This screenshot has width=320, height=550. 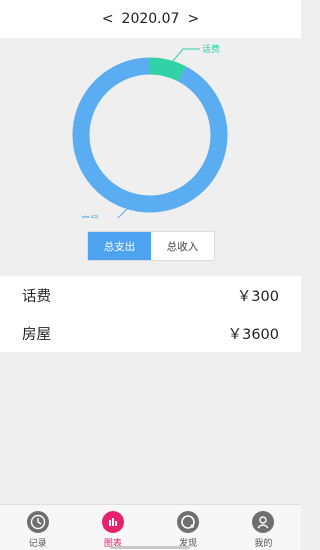 What do you see at coordinates (112, 522) in the screenshot?
I see `bar-chart-icon` at bounding box center [112, 522].